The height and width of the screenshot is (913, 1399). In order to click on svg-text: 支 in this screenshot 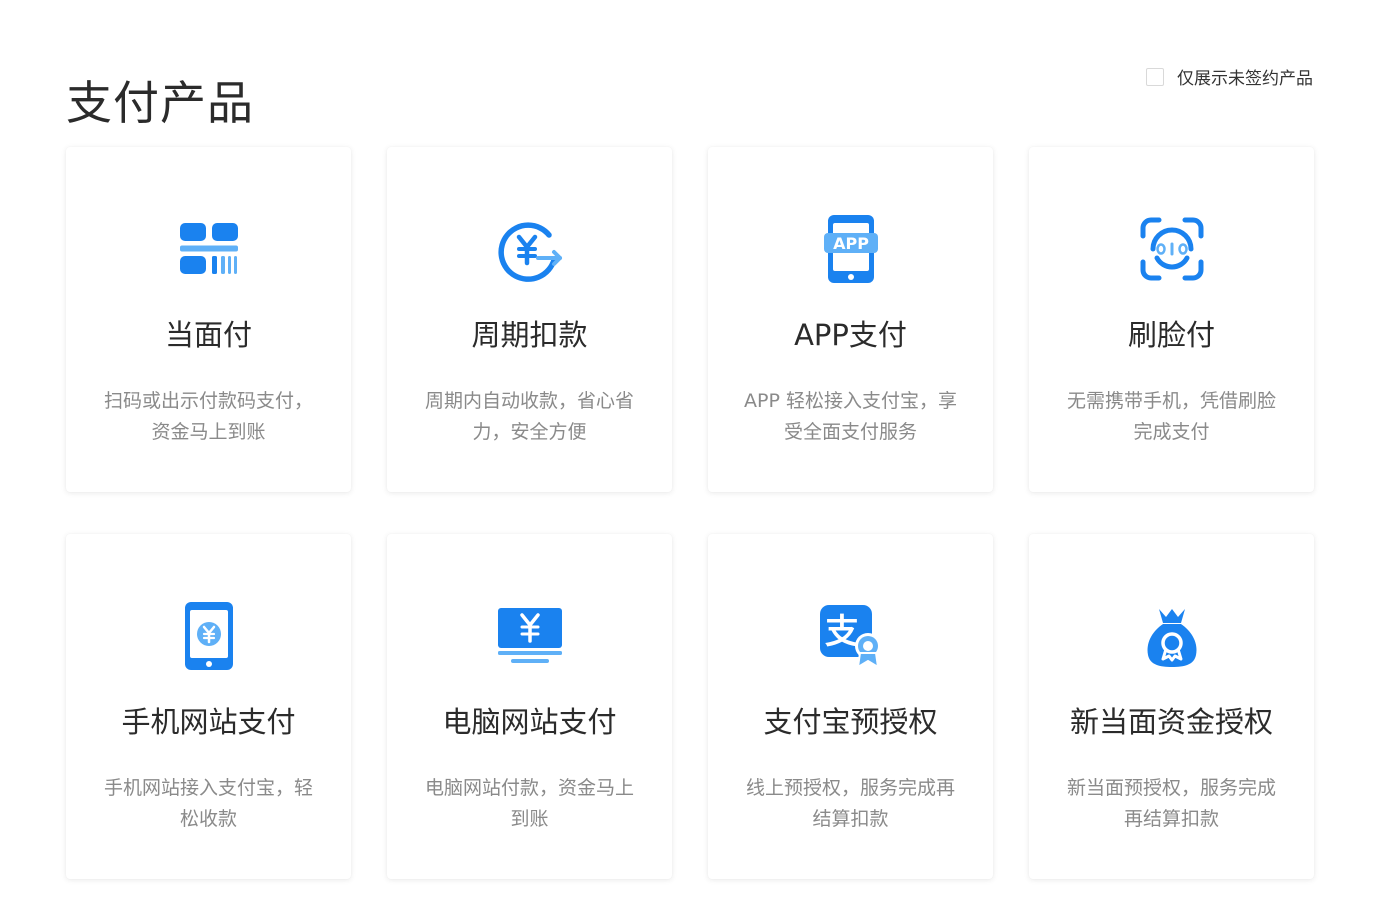, I will do `click(842, 632)`.